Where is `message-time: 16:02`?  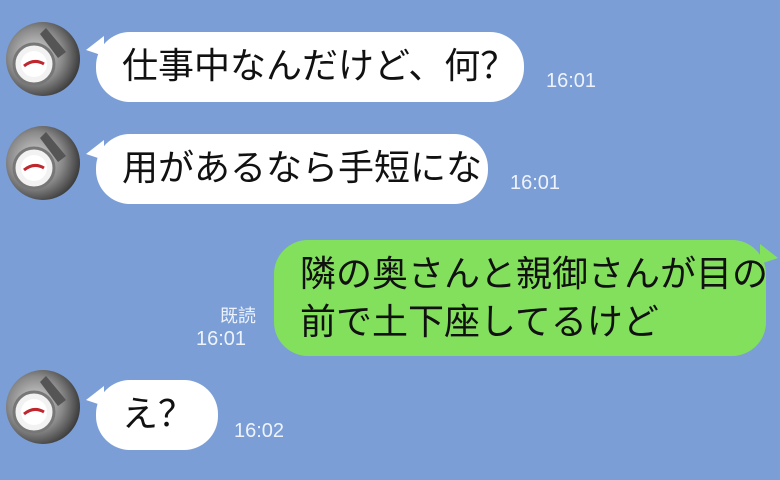 message-time: 16:02 is located at coordinates (259, 431).